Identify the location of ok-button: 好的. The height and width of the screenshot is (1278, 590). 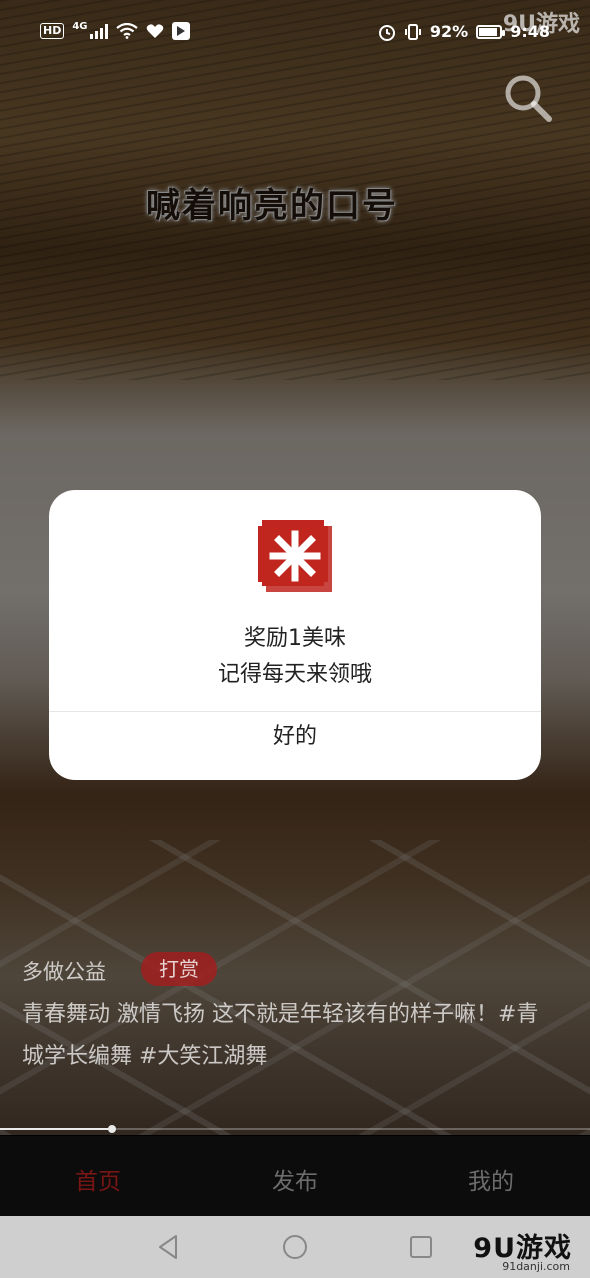
(295, 746).